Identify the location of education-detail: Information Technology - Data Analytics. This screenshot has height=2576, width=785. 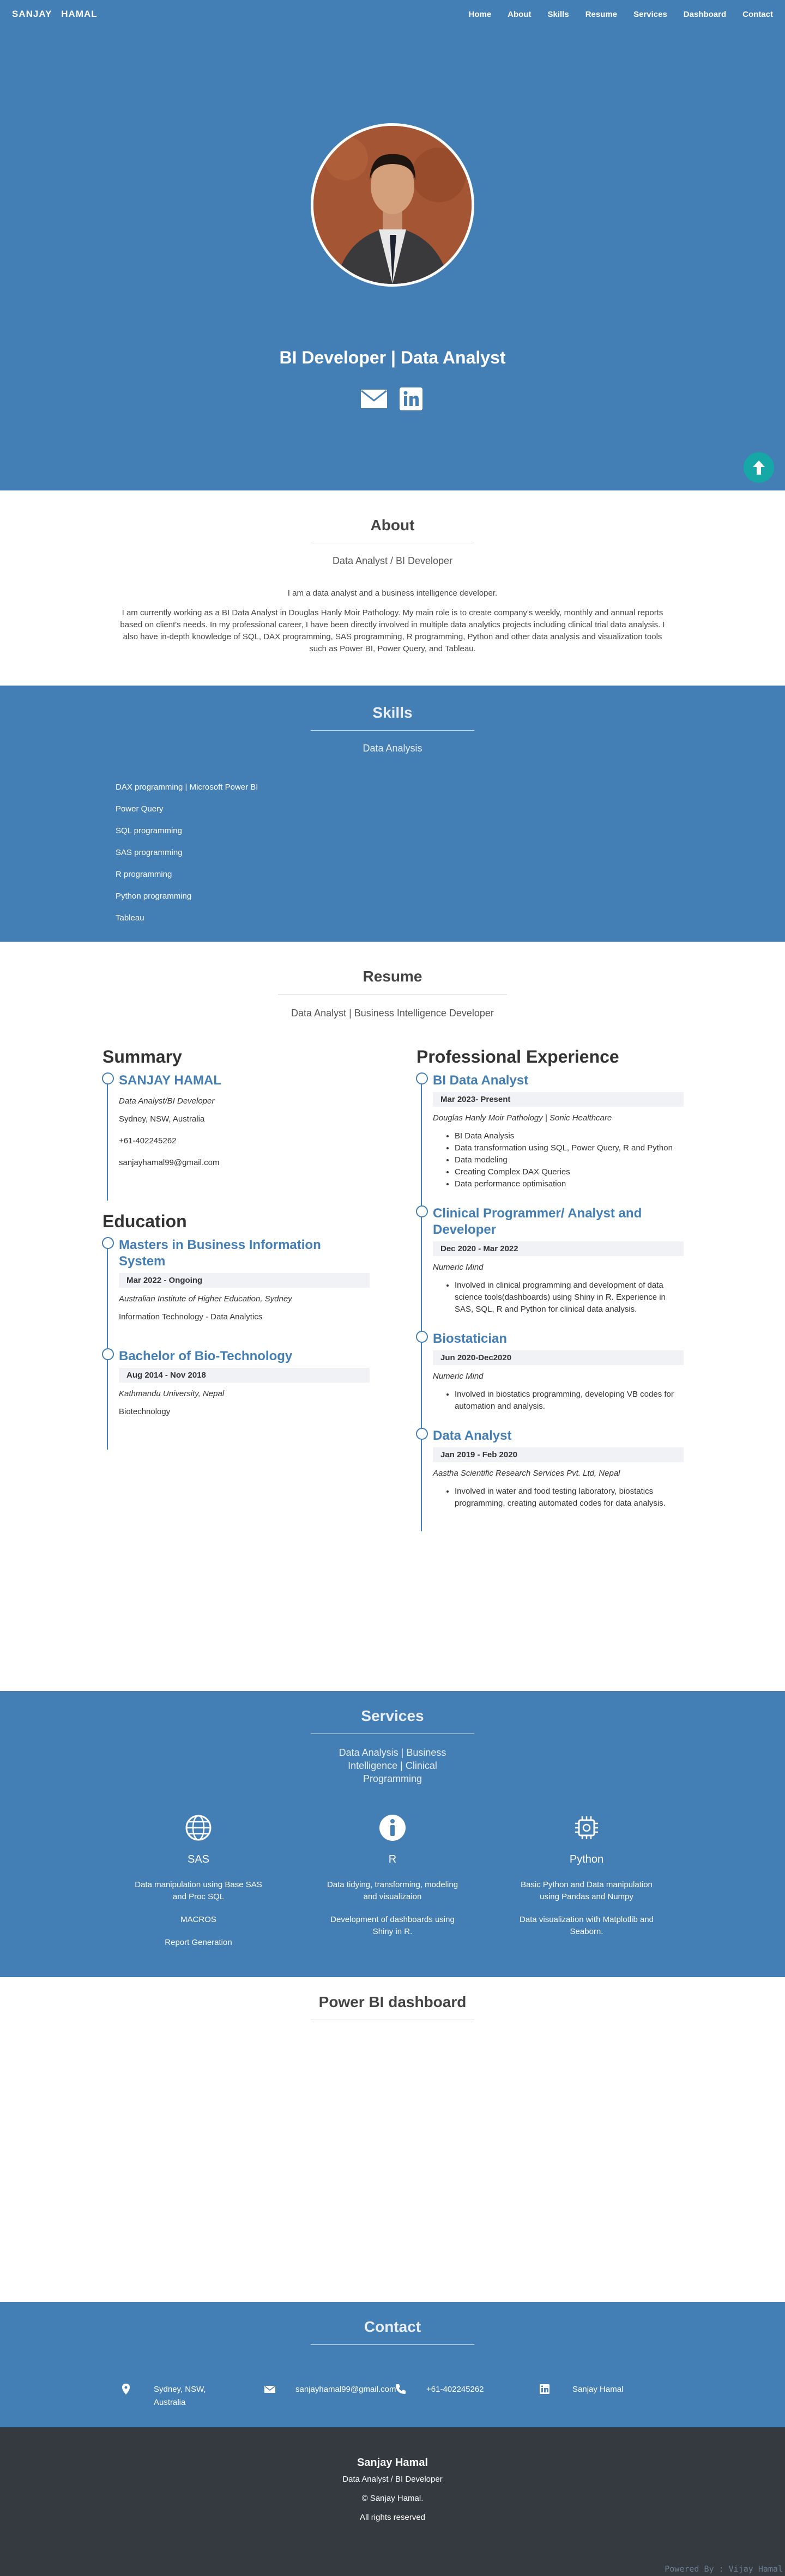
(191, 1317).